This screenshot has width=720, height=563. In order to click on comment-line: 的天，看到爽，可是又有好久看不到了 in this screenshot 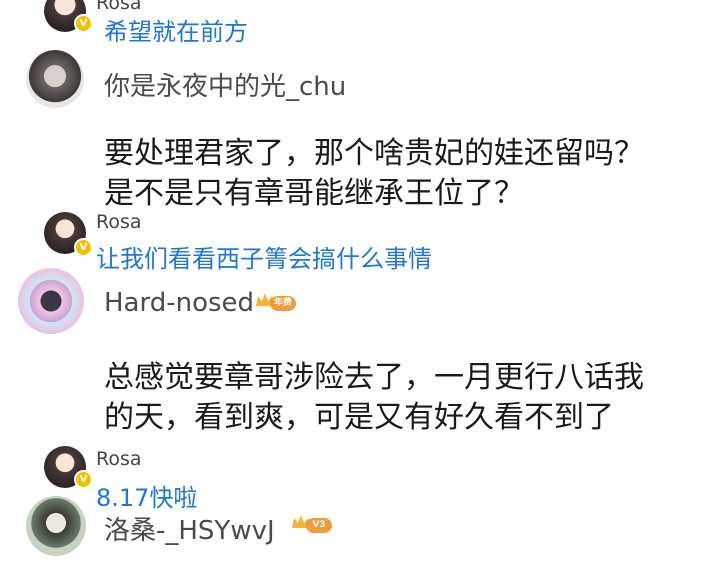, I will do `click(359, 417)`.